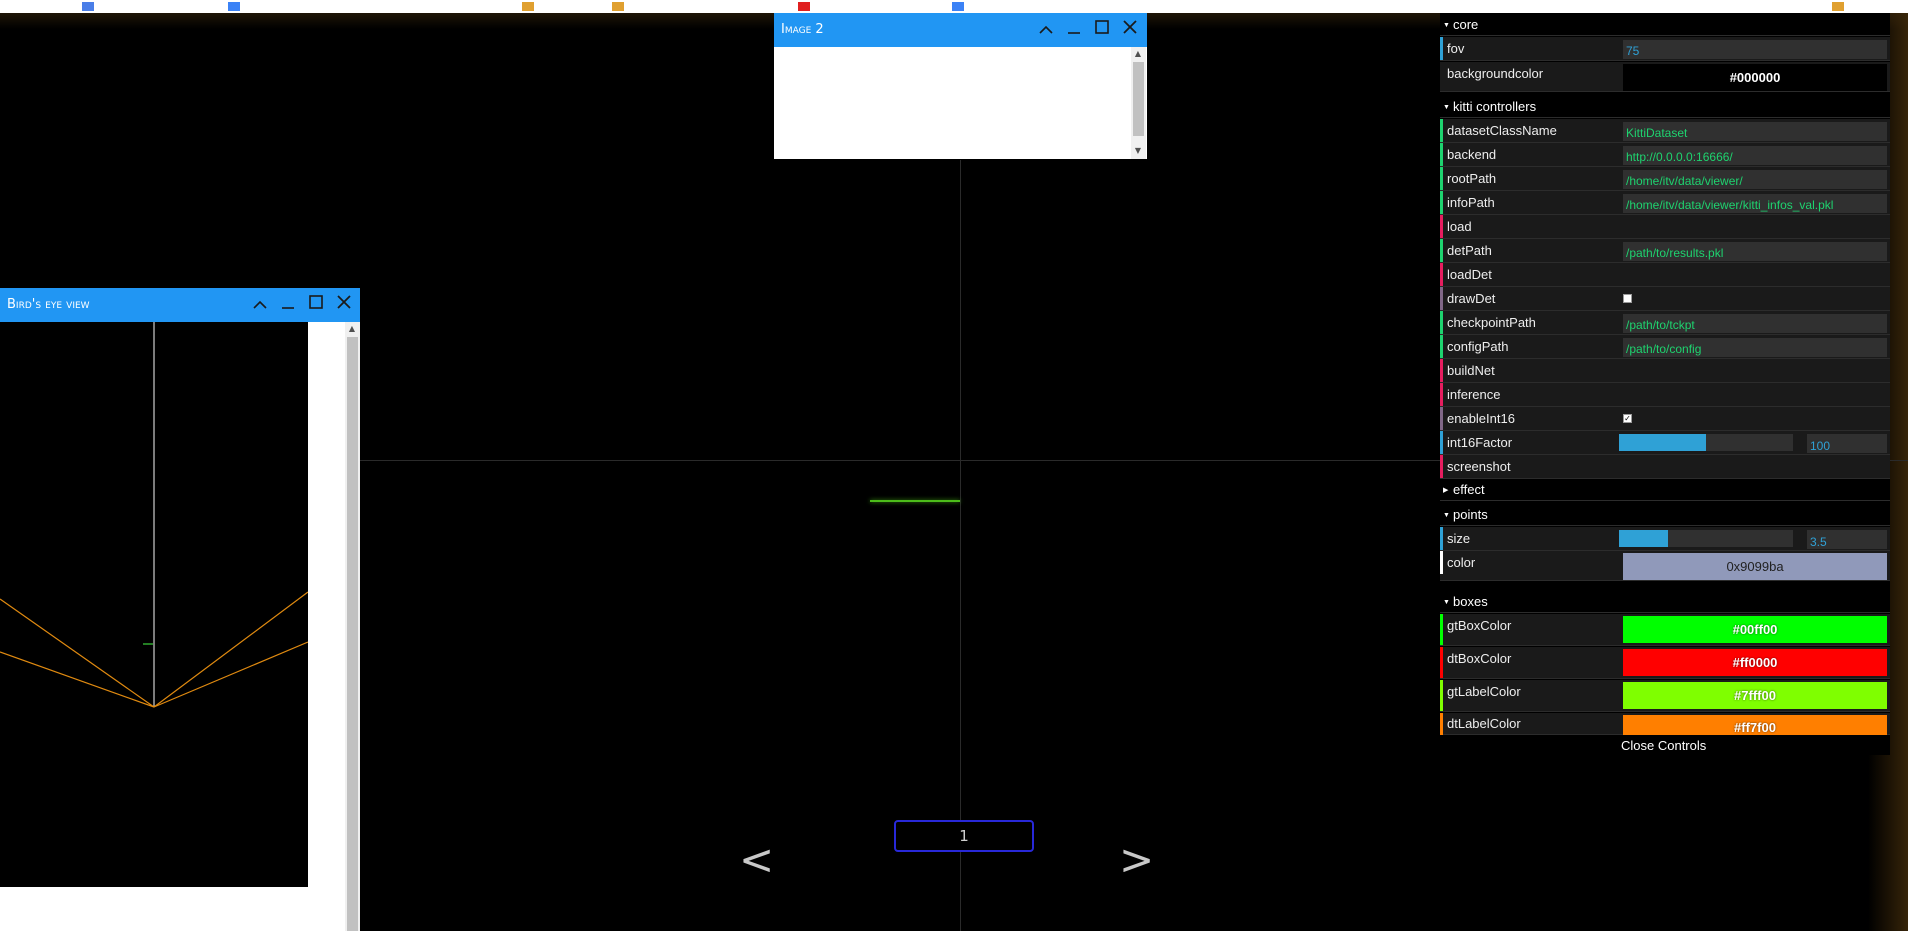  I want to click on control-enableInt16: enableInt16 ✓, so click(1665, 419).